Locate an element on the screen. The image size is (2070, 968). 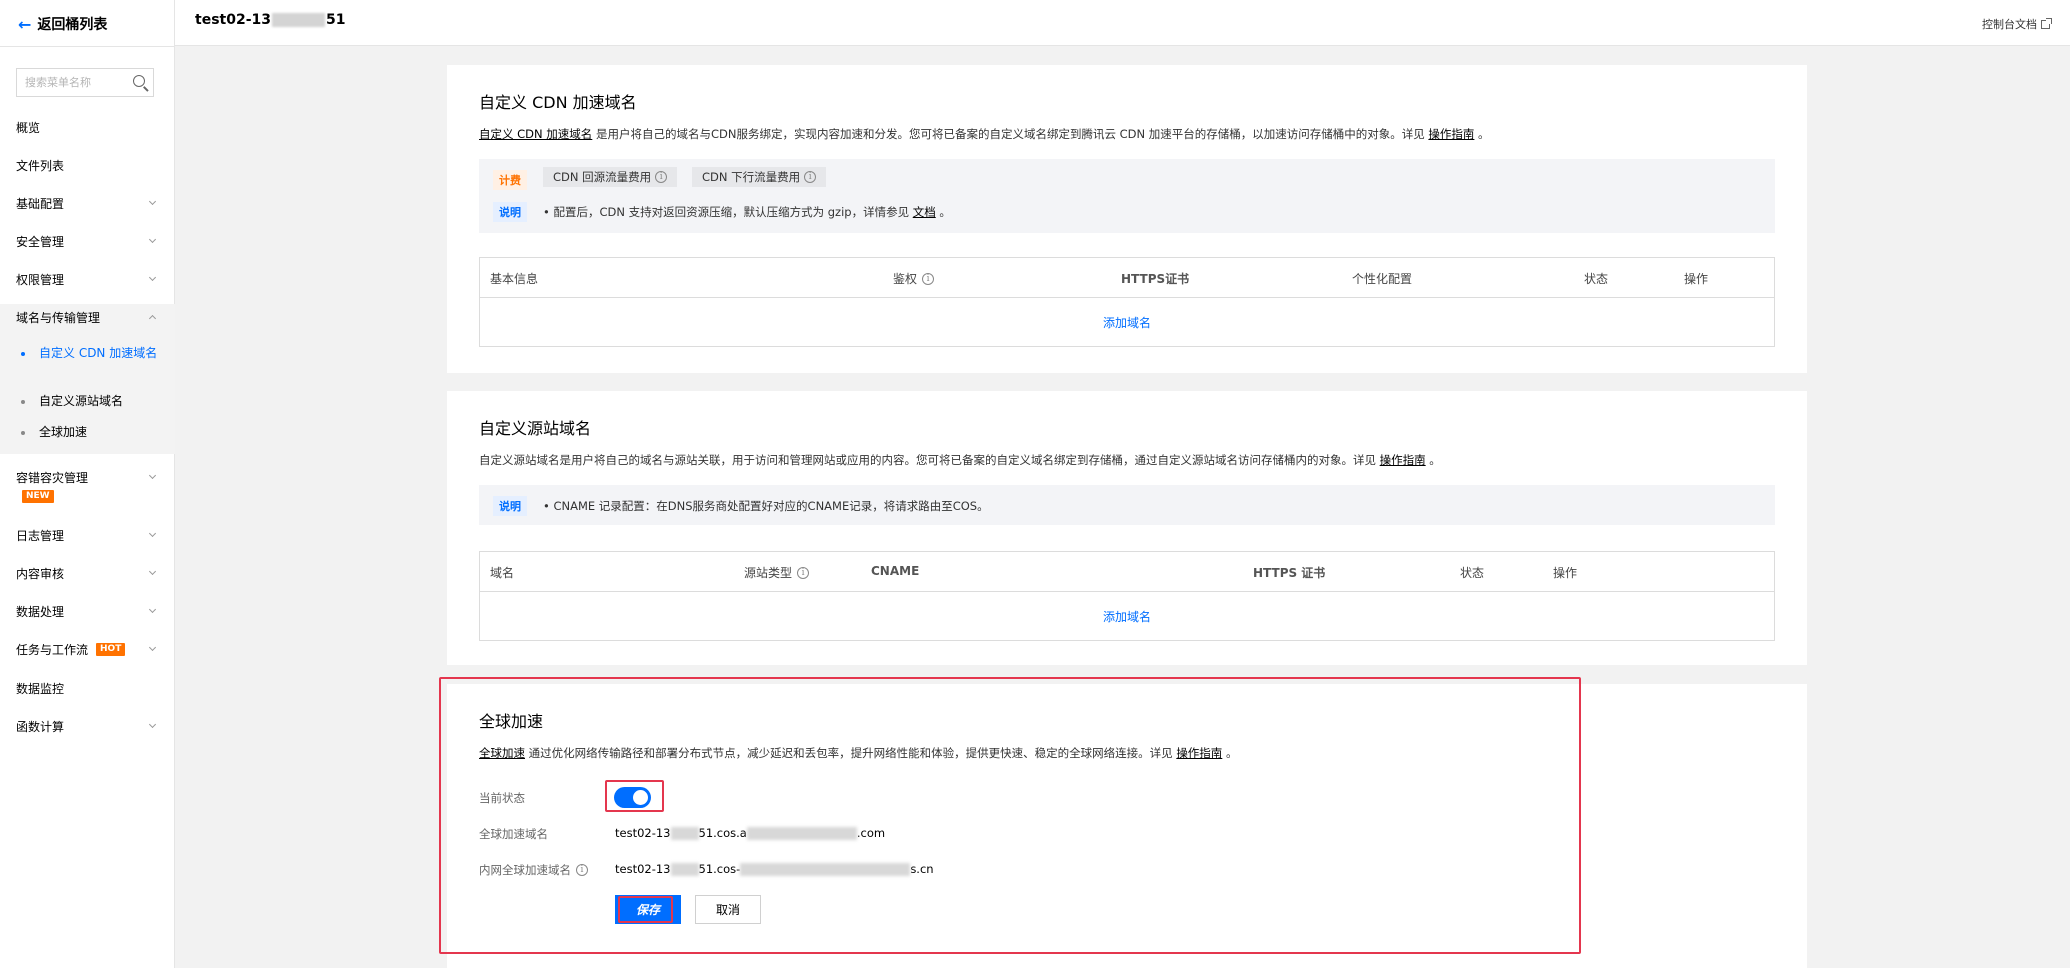
cdn-note-doc-link: 文档 is located at coordinates (924, 212).